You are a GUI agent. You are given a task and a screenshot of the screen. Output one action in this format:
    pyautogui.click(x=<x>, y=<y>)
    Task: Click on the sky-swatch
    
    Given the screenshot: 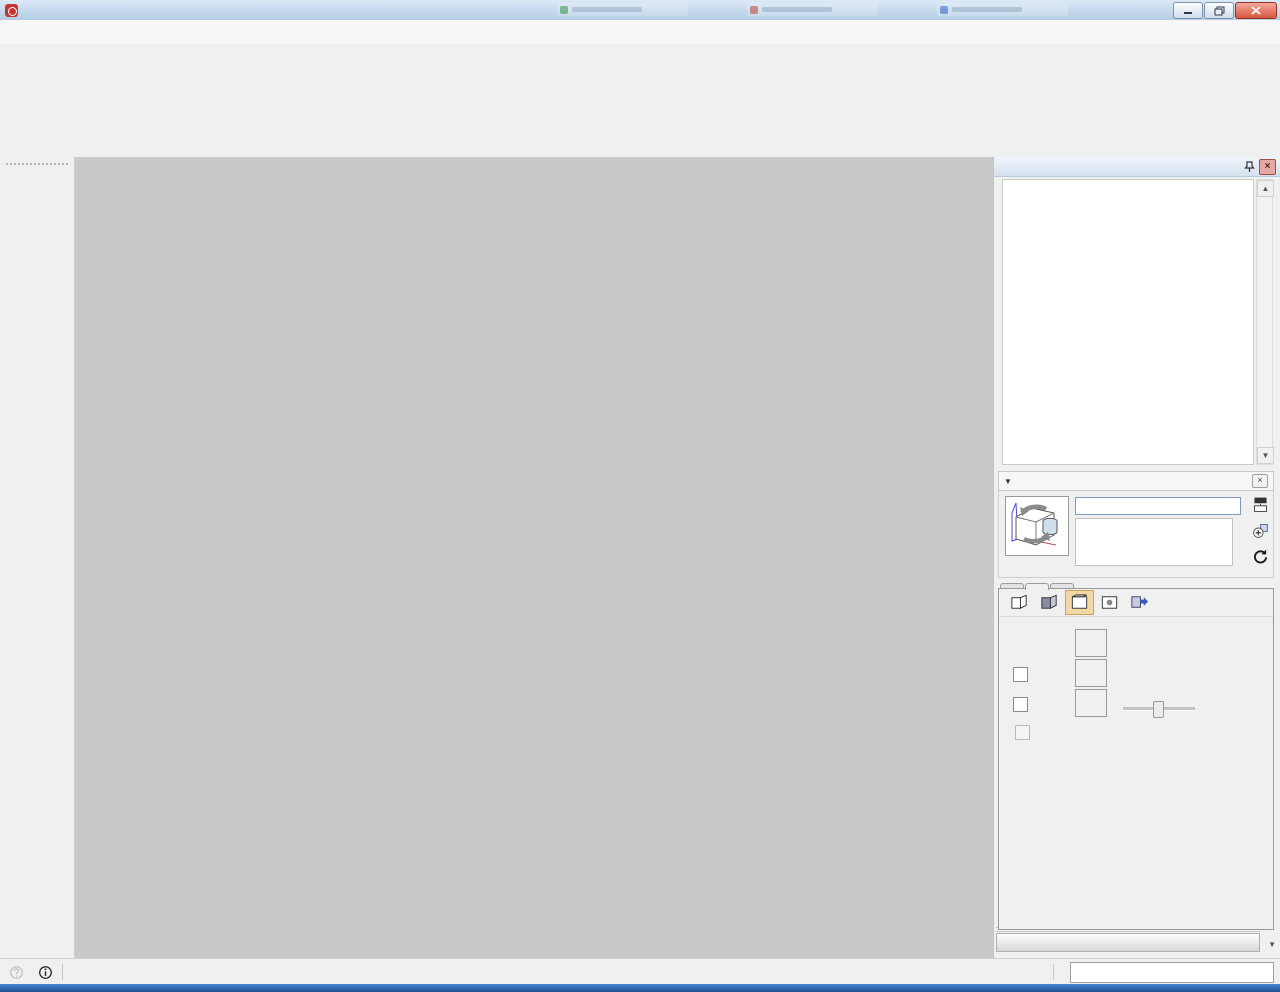 What is the action you would take?
    pyautogui.click(x=1091, y=673)
    